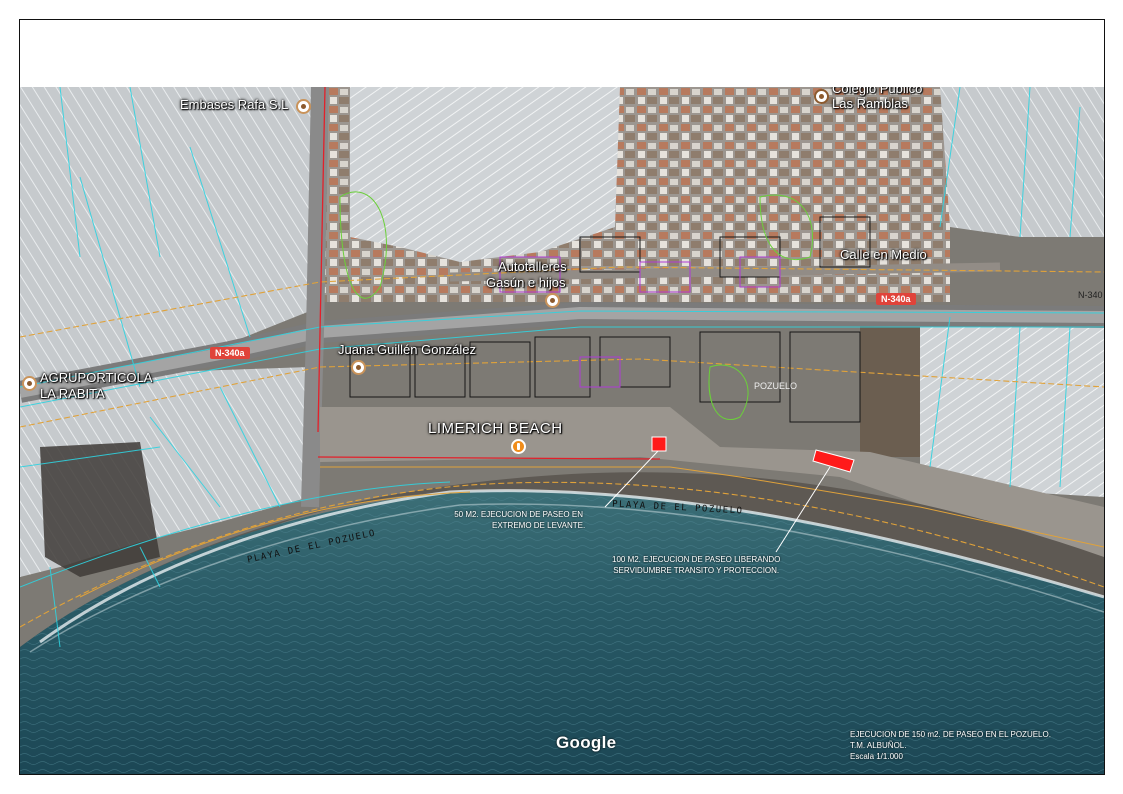 Image resolution: width=1123 pixels, height=794 pixels. What do you see at coordinates (96, 377) in the screenshot?
I see `label-agruporticola-line1: AGRUPORTICOLA` at bounding box center [96, 377].